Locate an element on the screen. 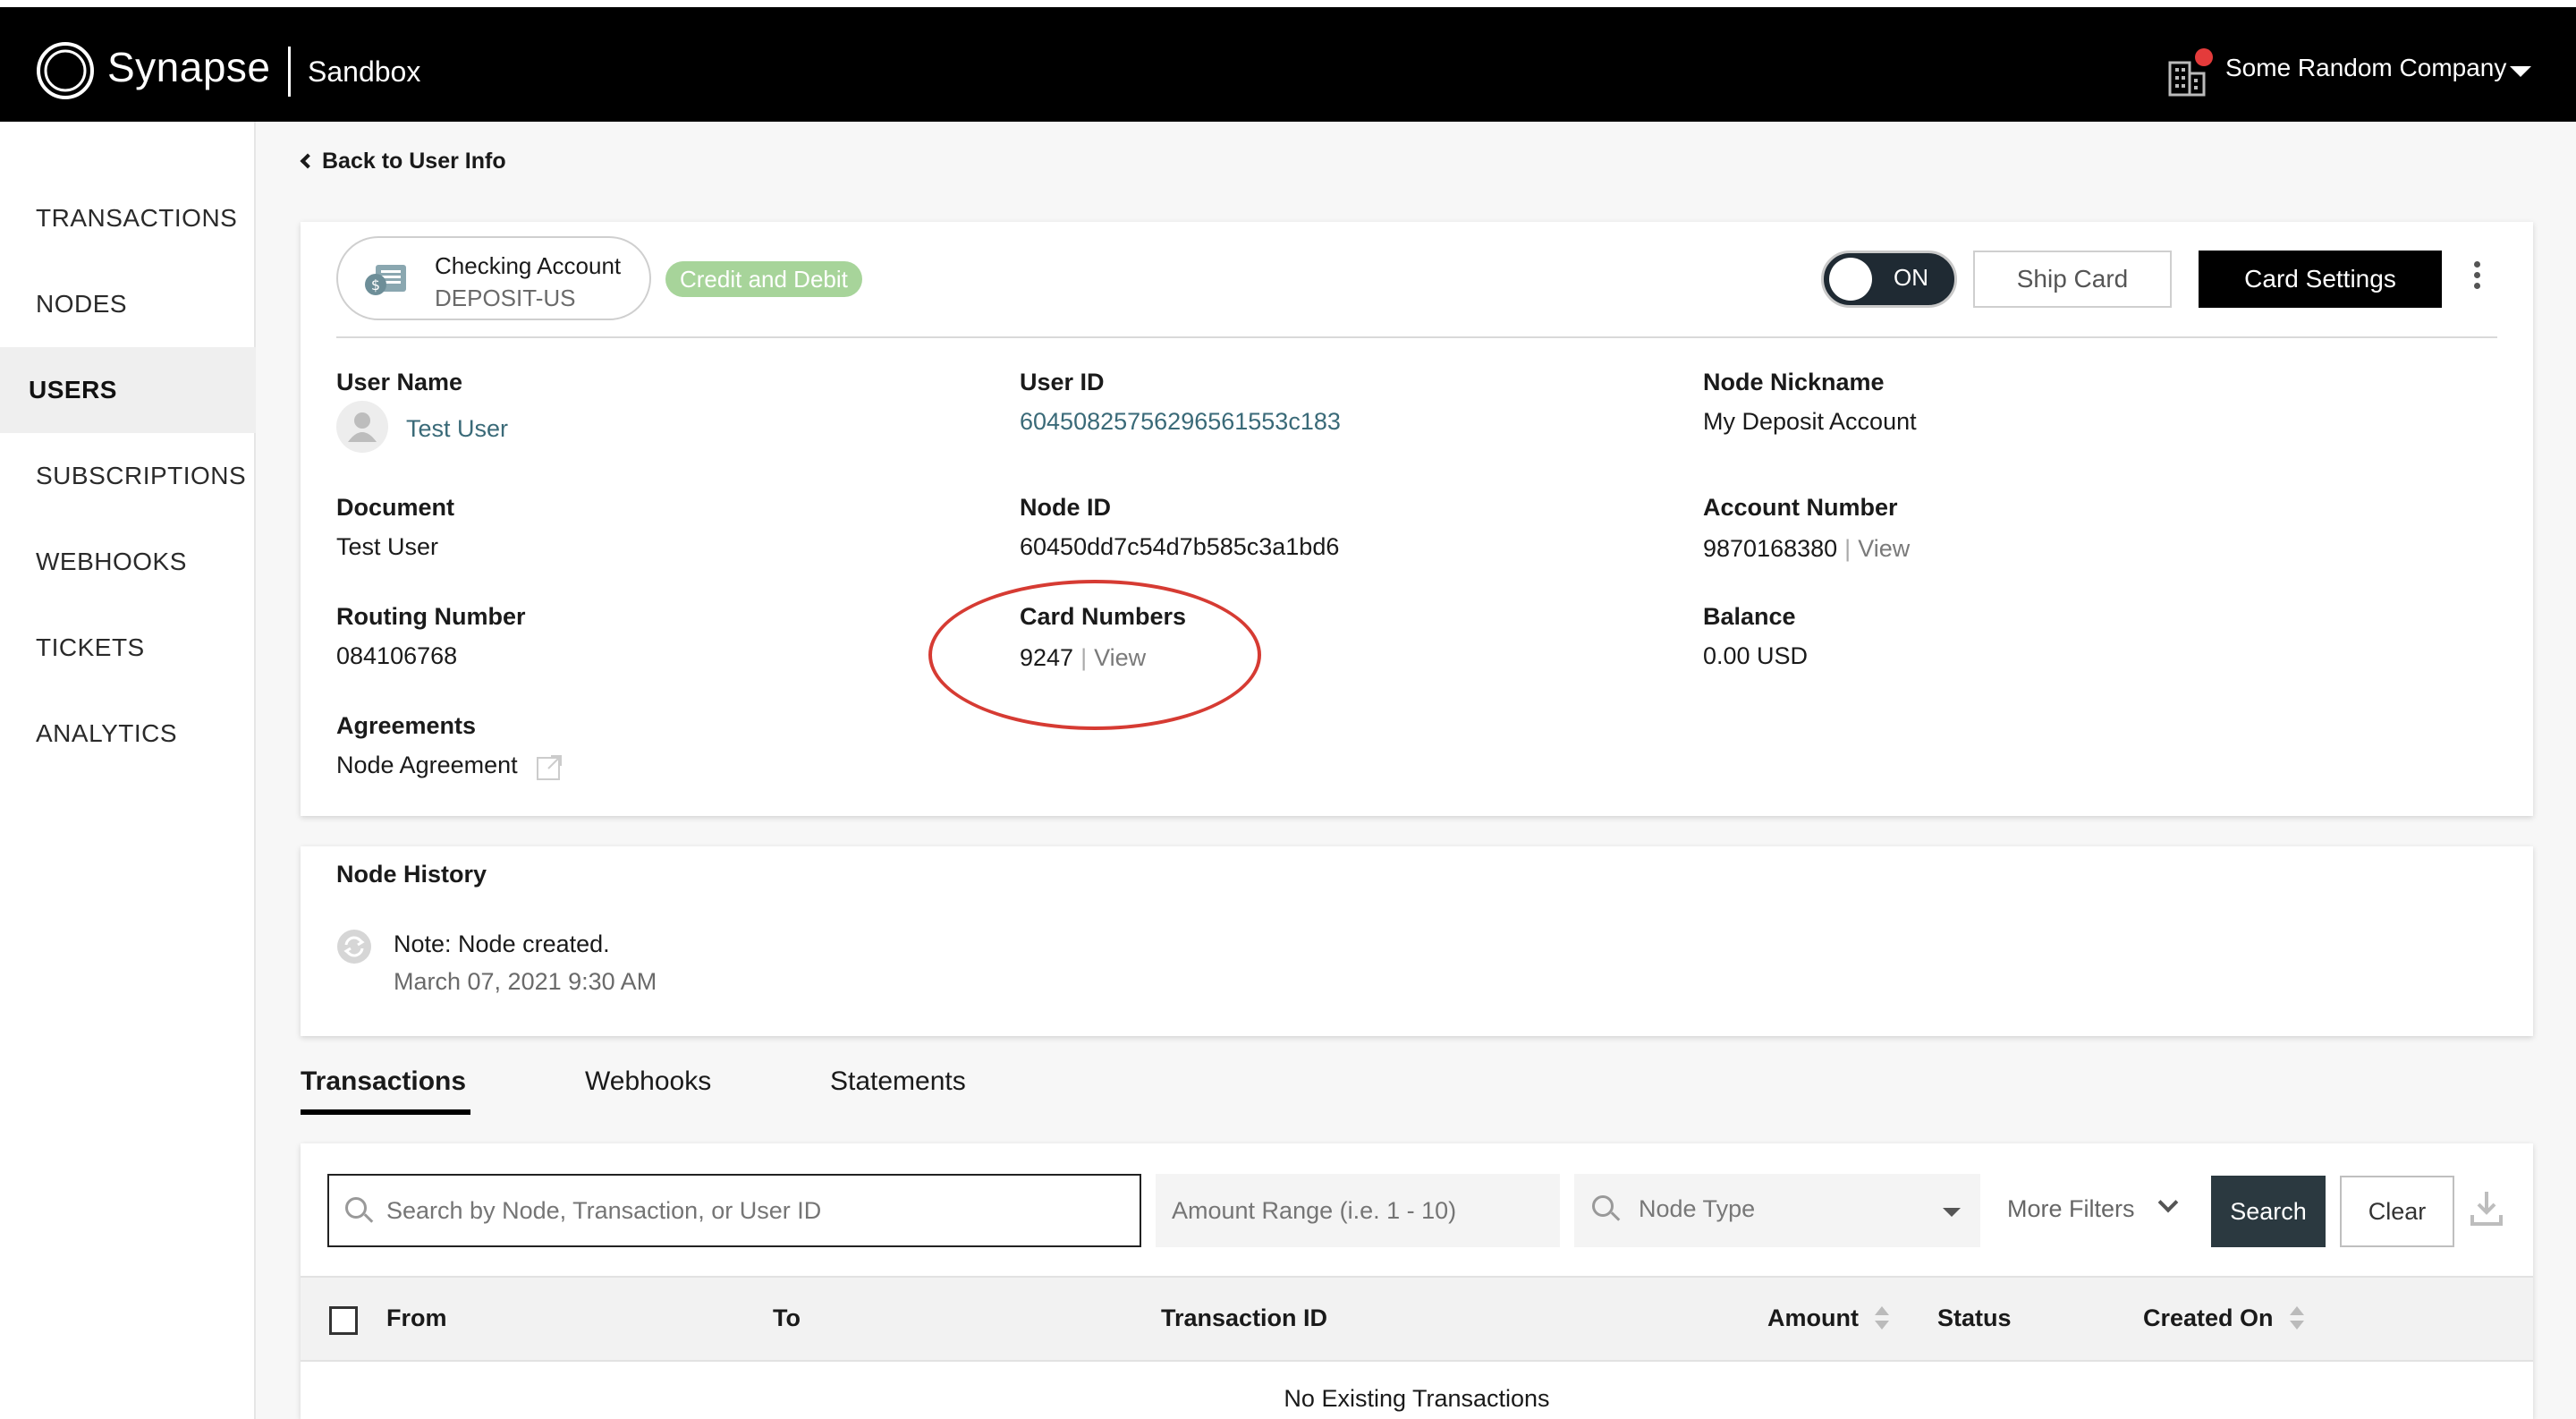 This screenshot has width=2576, height=1419. back-to-user-info-link: Back to User Info is located at coordinates (403, 161).